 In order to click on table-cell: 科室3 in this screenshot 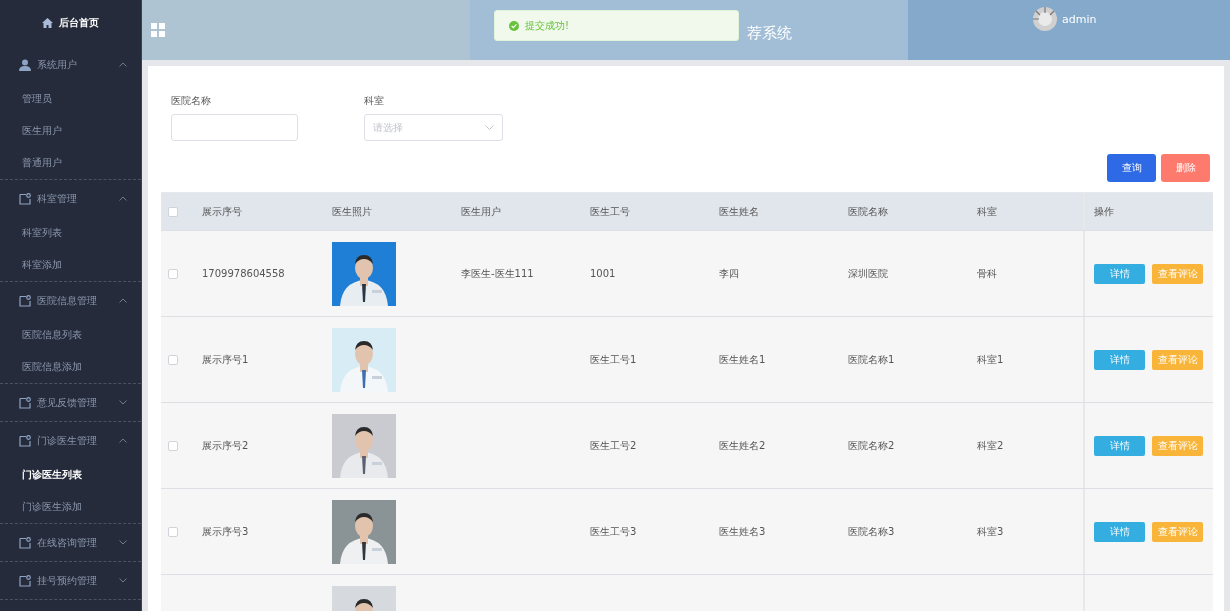, I will do `click(990, 531)`.